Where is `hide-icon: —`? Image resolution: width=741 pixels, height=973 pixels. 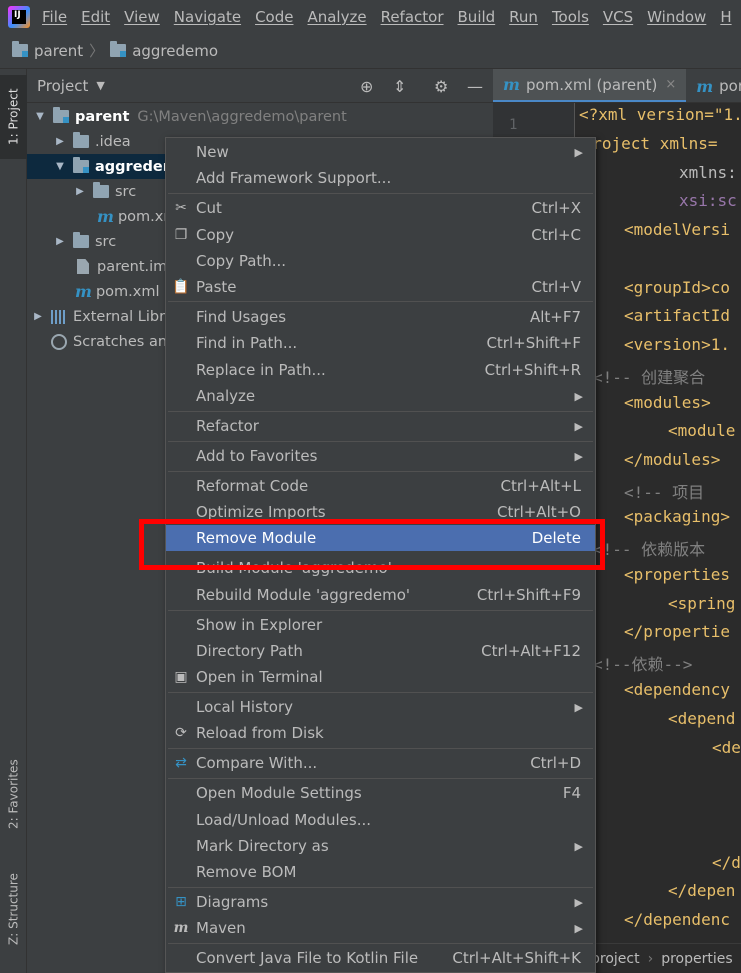
hide-icon: — is located at coordinates (475, 86).